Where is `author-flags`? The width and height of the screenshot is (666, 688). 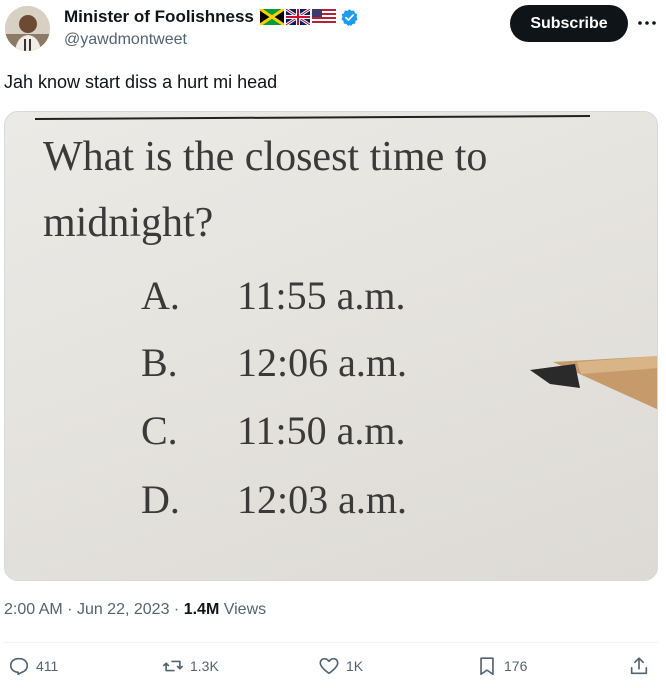
author-flags is located at coordinates (298, 17).